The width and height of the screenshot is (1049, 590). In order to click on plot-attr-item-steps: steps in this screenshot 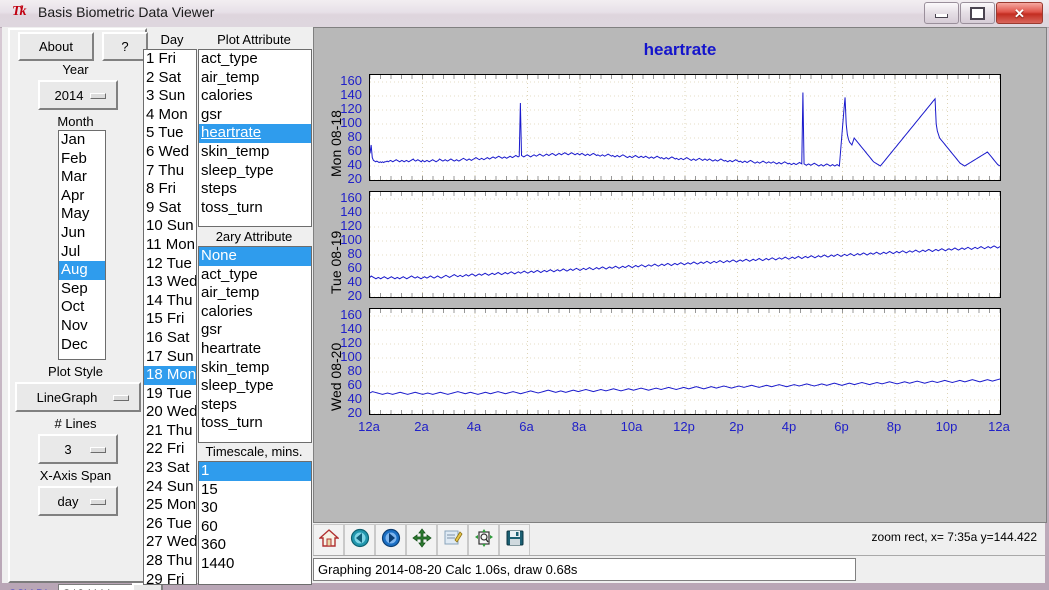, I will do `click(255, 189)`.